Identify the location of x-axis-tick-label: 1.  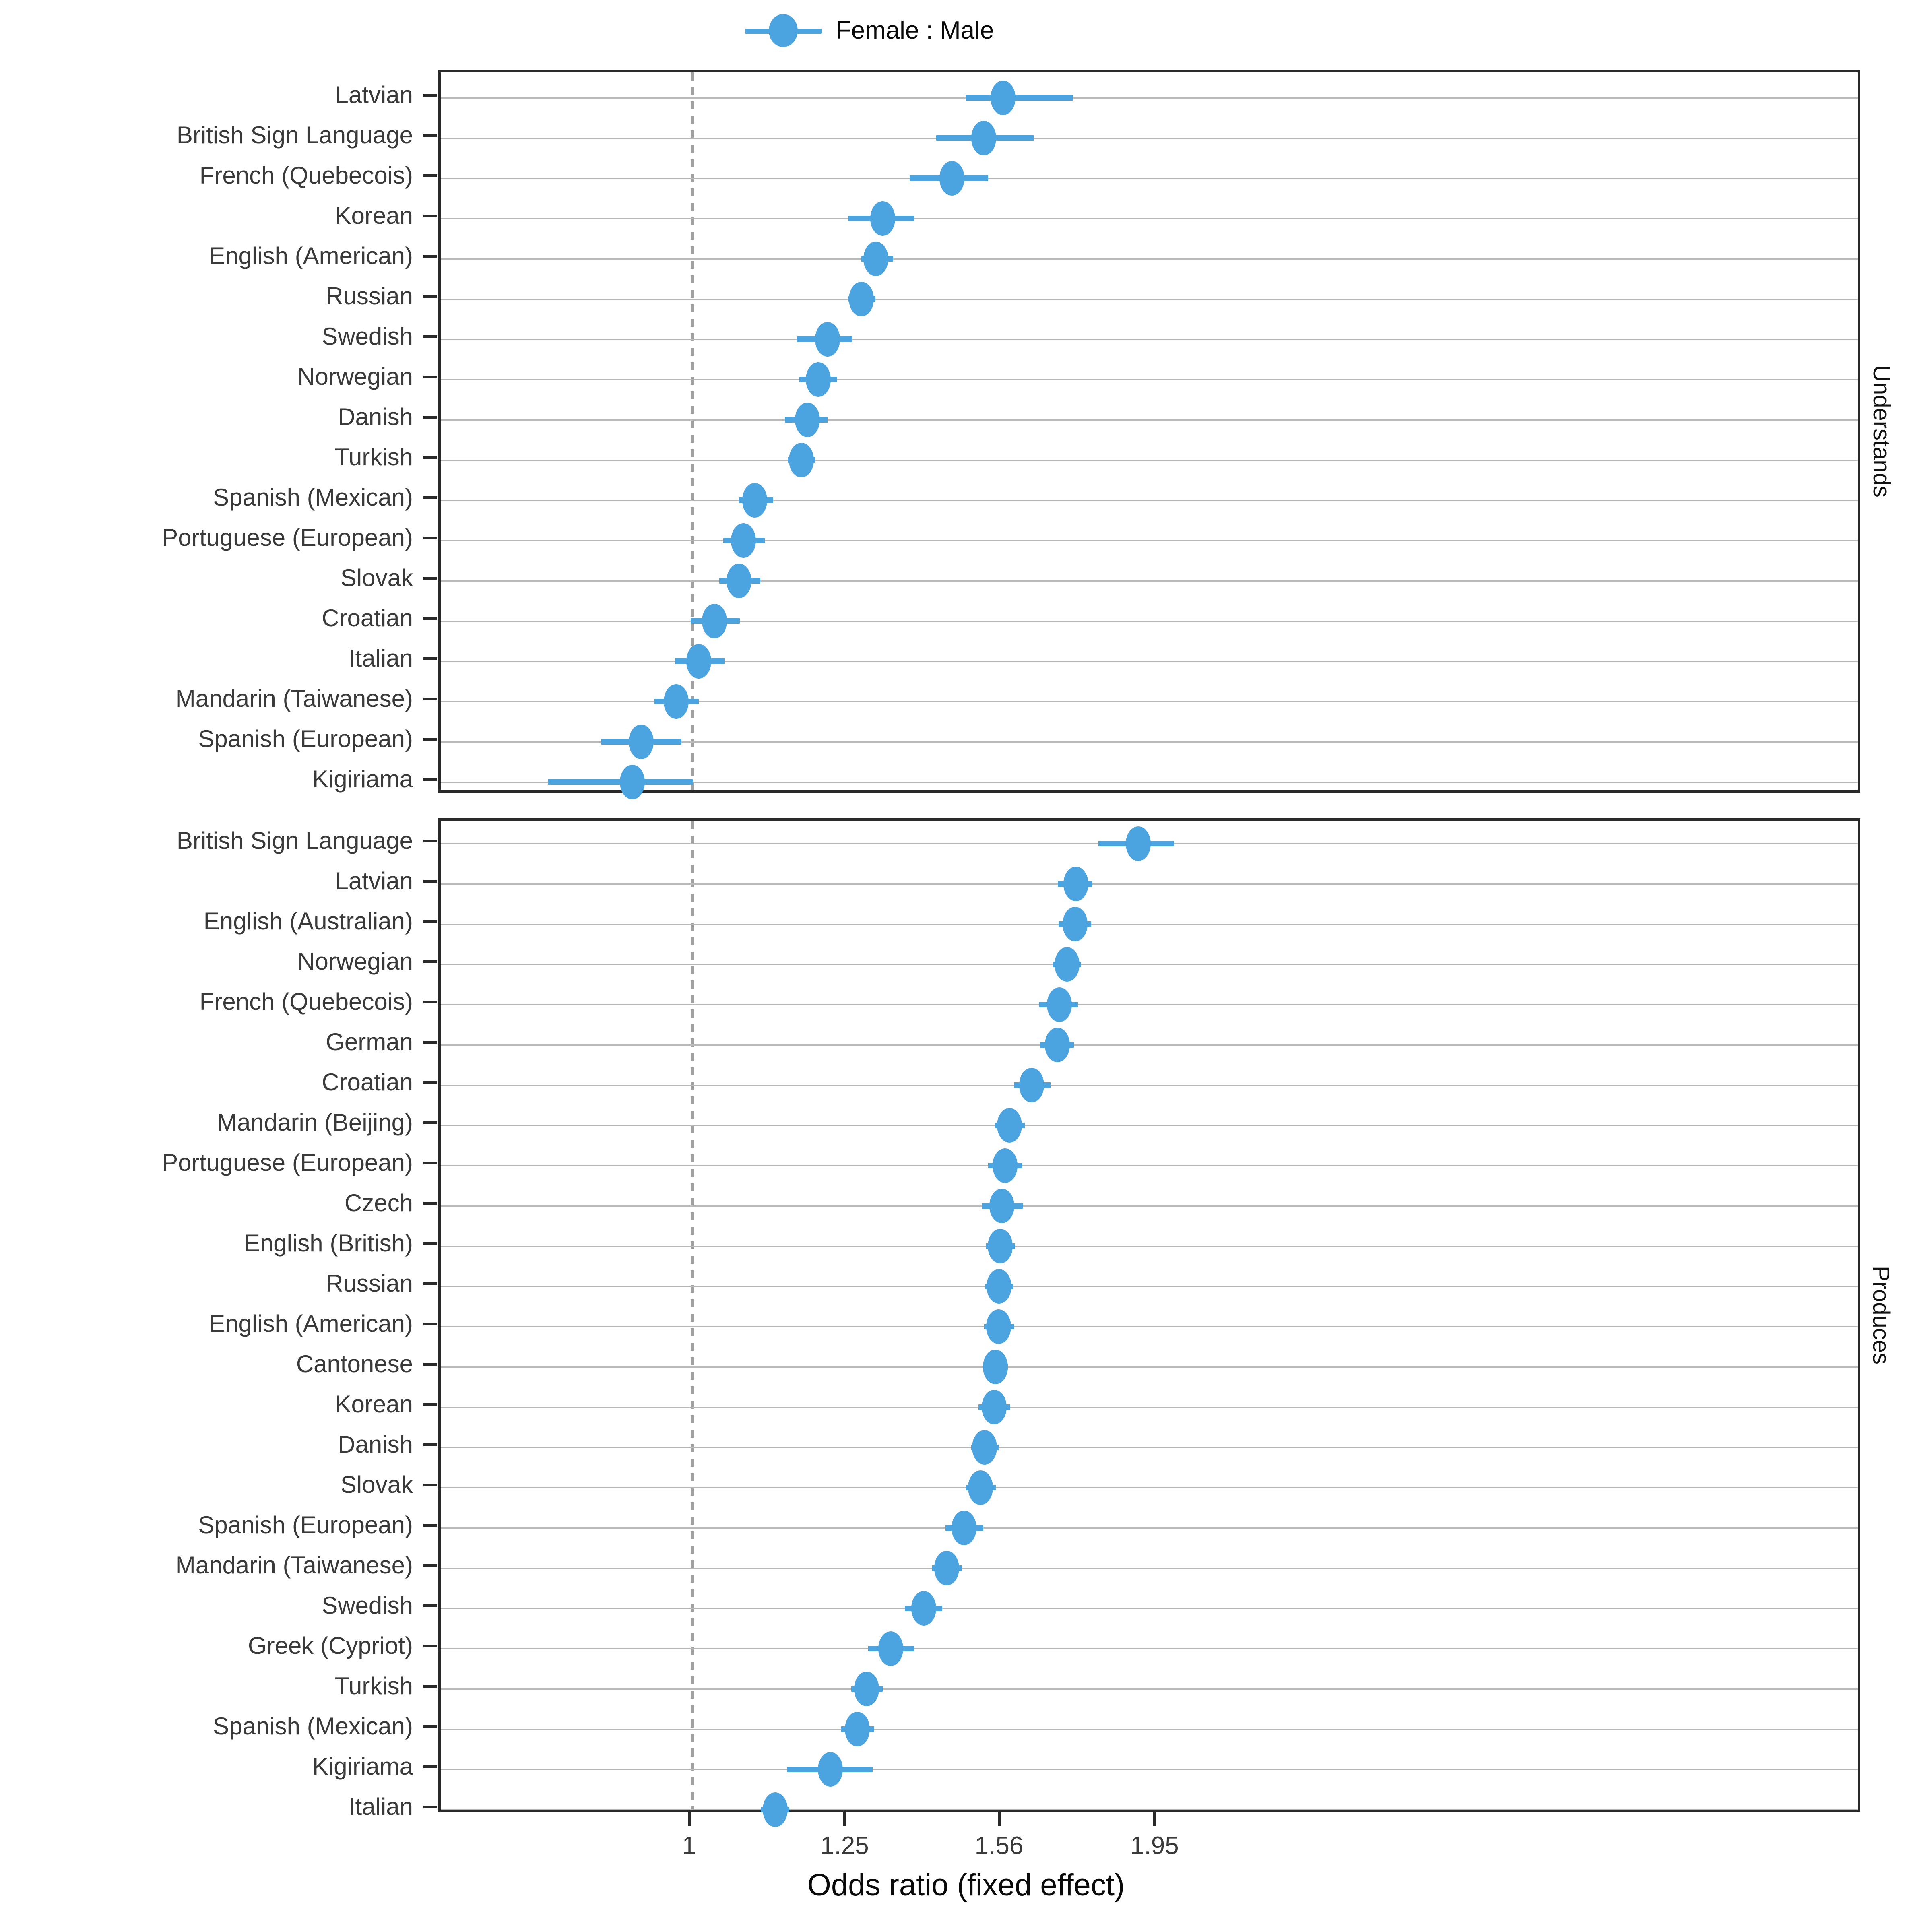
(689, 1846).